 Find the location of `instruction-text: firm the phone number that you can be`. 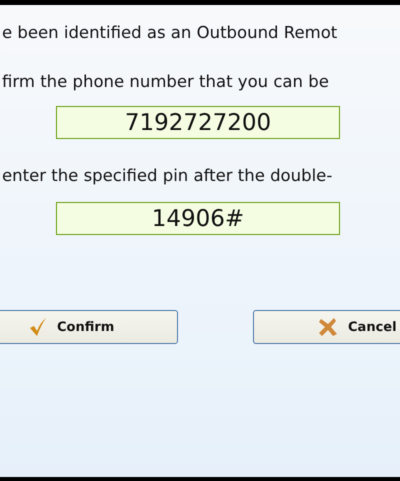

instruction-text: firm the phone number that you can be is located at coordinates (165, 82).